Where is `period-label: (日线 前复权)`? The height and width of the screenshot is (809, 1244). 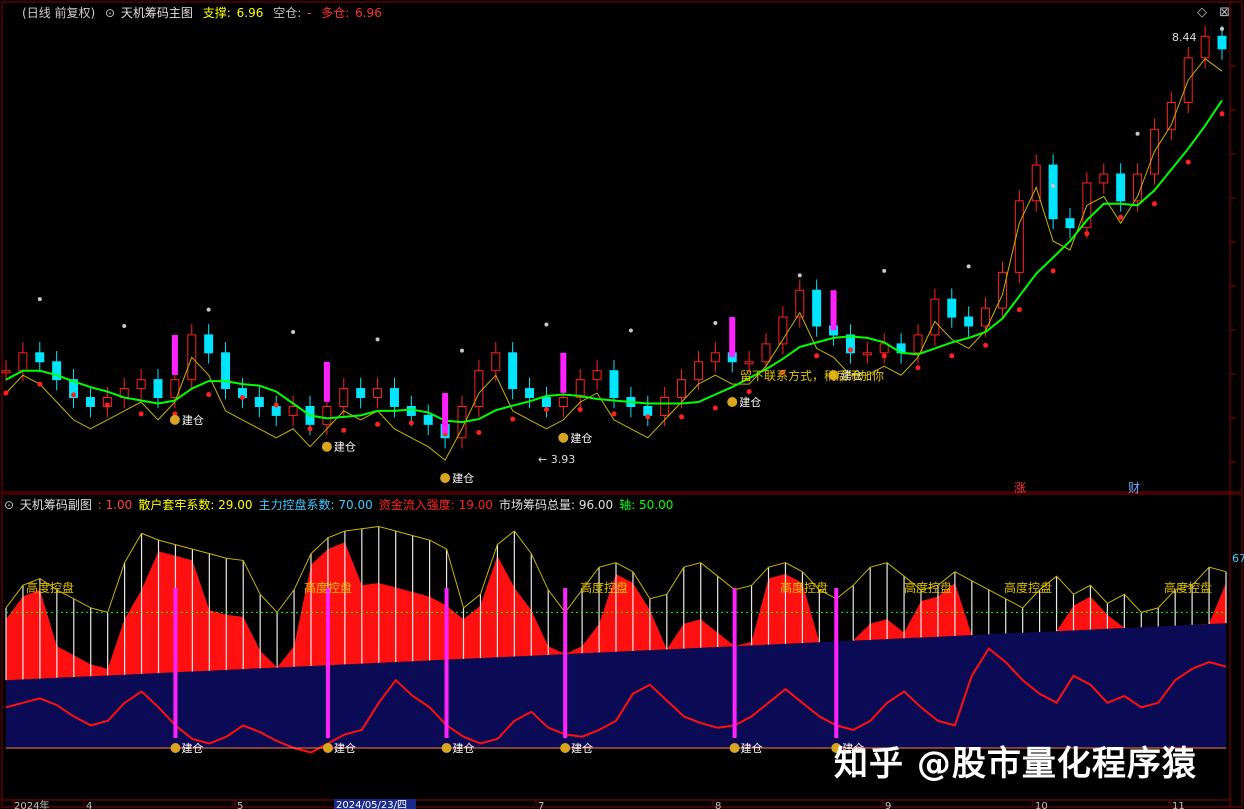
period-label: (日线 前复权) is located at coordinates (58, 13).